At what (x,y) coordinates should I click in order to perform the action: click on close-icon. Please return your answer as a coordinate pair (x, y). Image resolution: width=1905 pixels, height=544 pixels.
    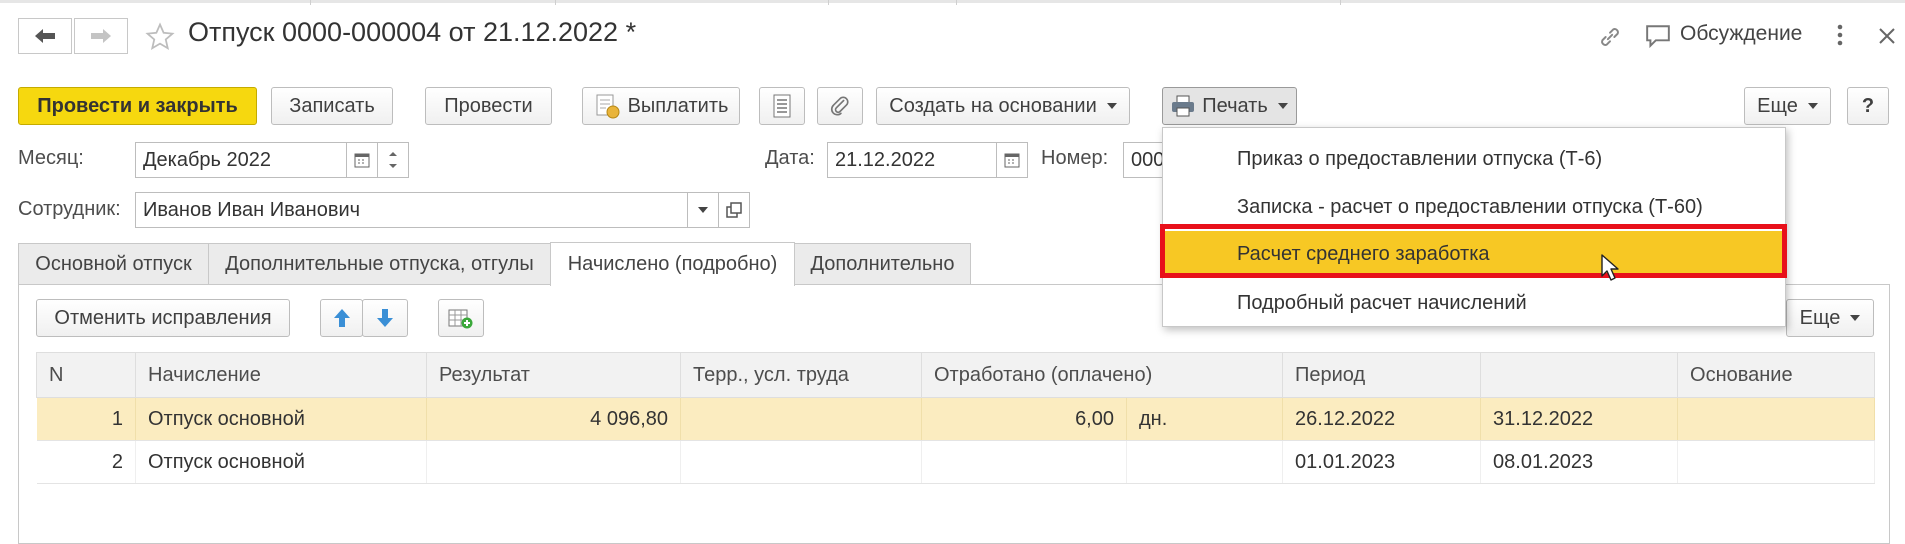
    Looking at the image, I should click on (1887, 39).